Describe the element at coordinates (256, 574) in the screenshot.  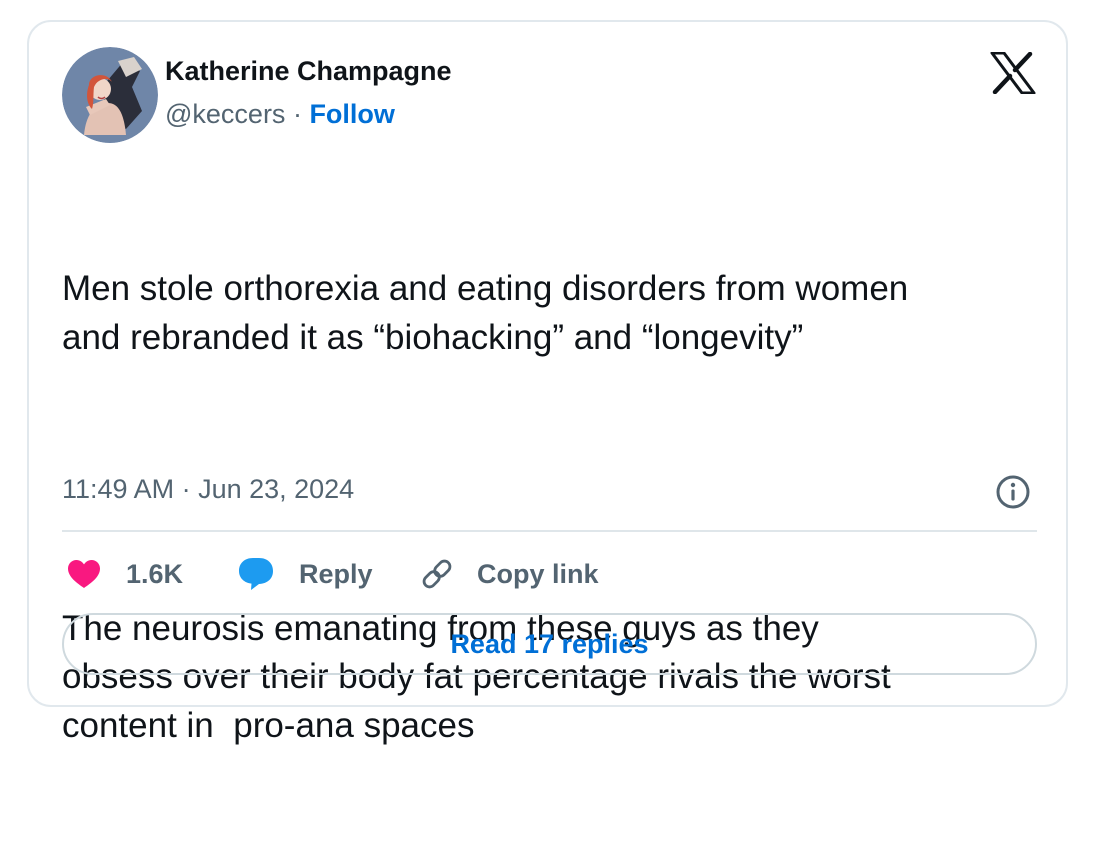
I see `speech-bubble-icon` at that location.